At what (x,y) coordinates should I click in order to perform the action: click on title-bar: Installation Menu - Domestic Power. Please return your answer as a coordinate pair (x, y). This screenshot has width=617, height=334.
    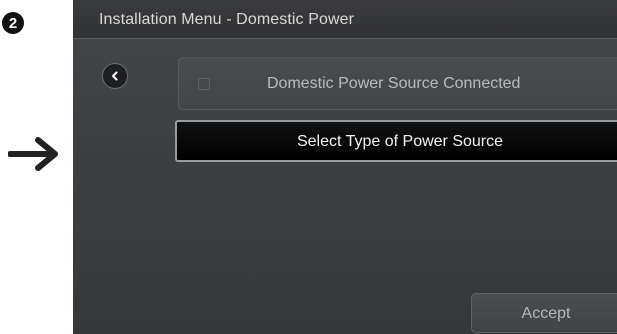
    Looking at the image, I should click on (345, 19).